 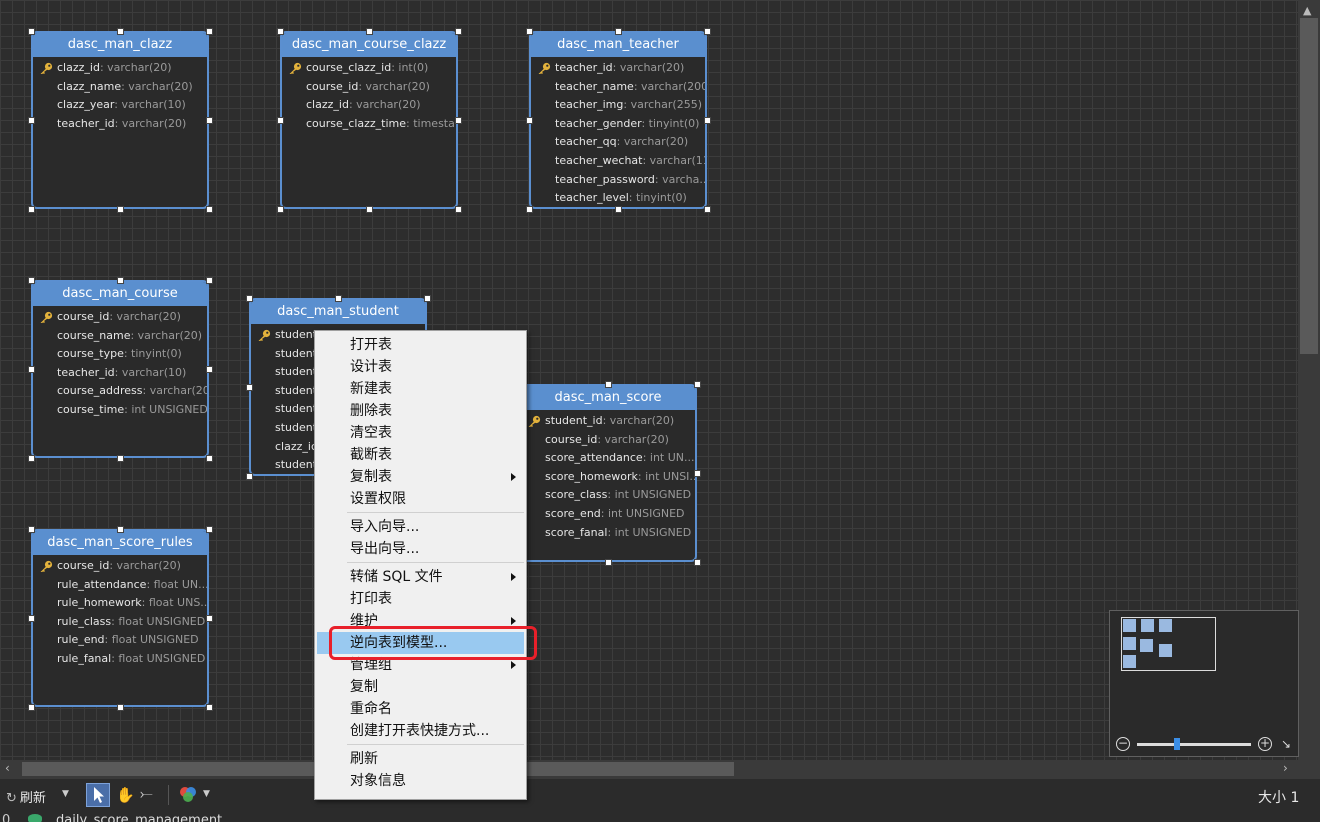 I want to click on table-field: course_address: varchar(20), so click(x=120, y=391).